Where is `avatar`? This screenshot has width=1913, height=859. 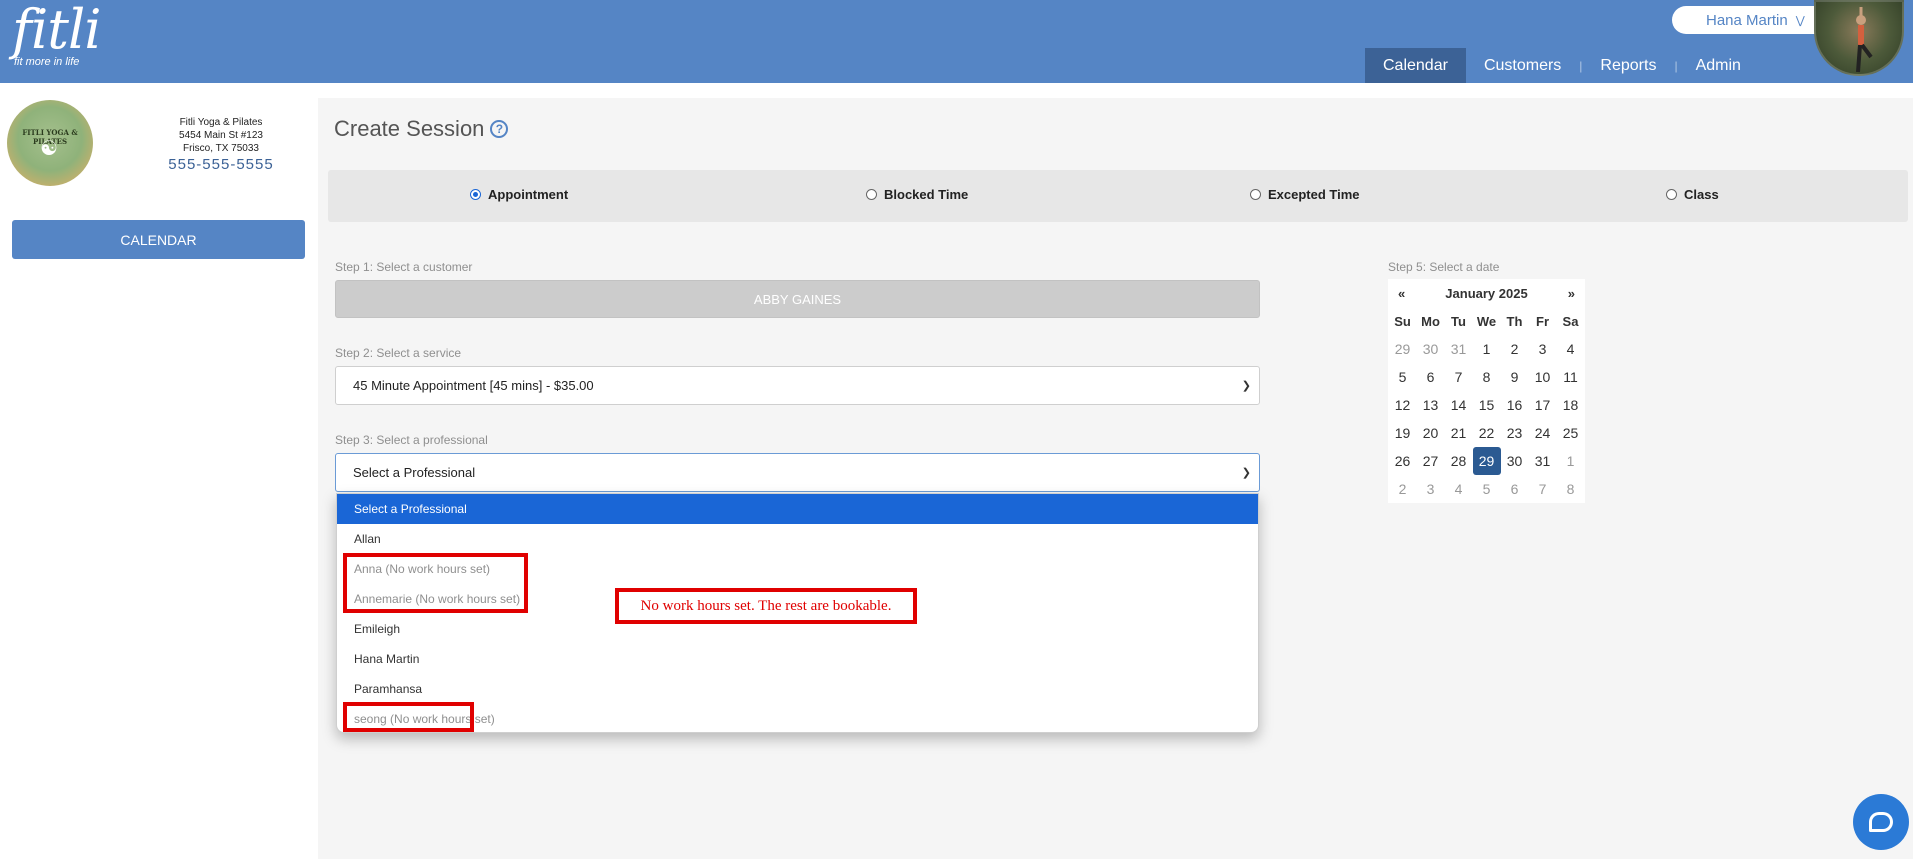 avatar is located at coordinates (1859, 38).